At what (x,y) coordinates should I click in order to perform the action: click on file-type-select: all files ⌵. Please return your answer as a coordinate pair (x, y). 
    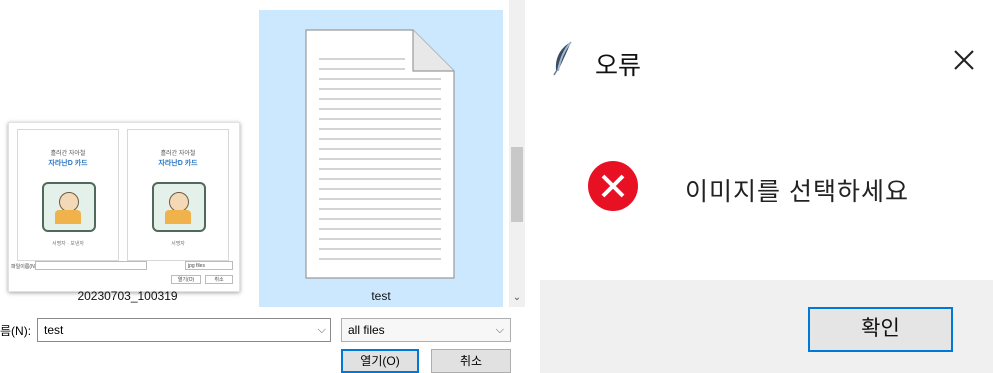
    Looking at the image, I should click on (426, 330).